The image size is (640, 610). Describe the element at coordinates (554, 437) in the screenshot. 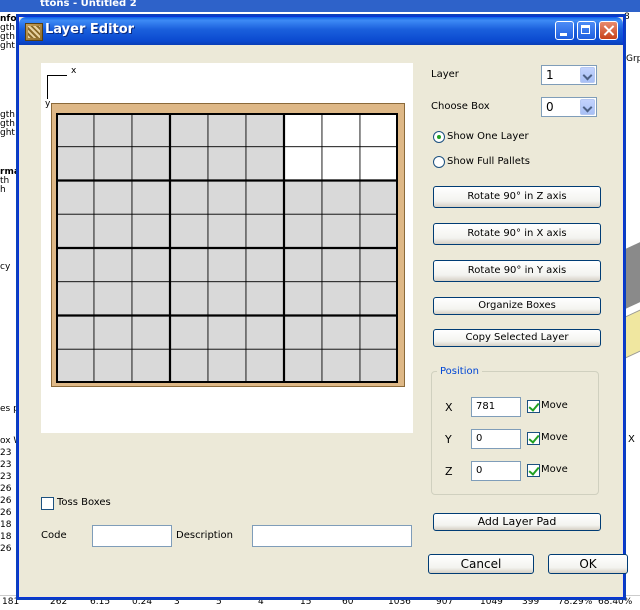

I see `y-move-label: Move` at that location.